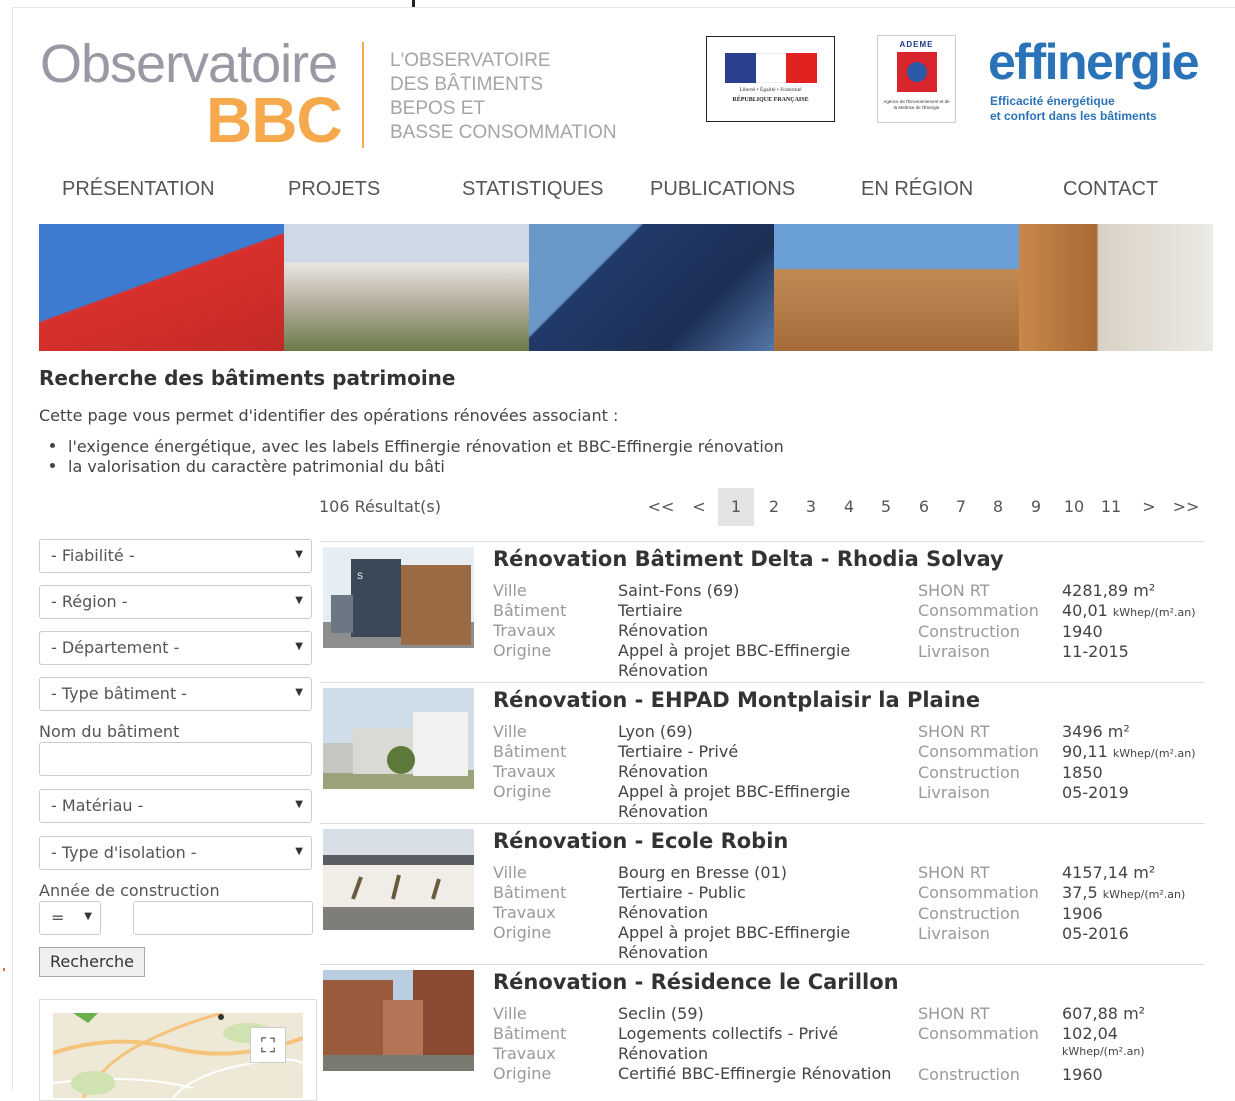 The width and height of the screenshot is (1235, 1101). Describe the element at coordinates (1111, 507) in the screenshot. I see `pager-page-11: 11` at that location.